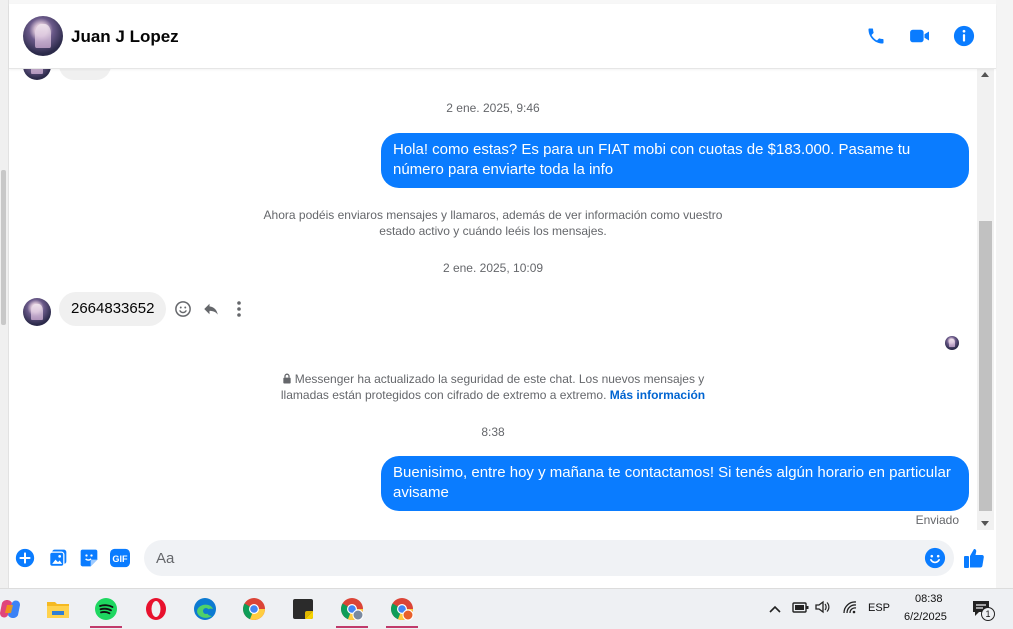 The image size is (1013, 629). What do you see at coordinates (205, 609) in the screenshot?
I see `edge-icon` at bounding box center [205, 609].